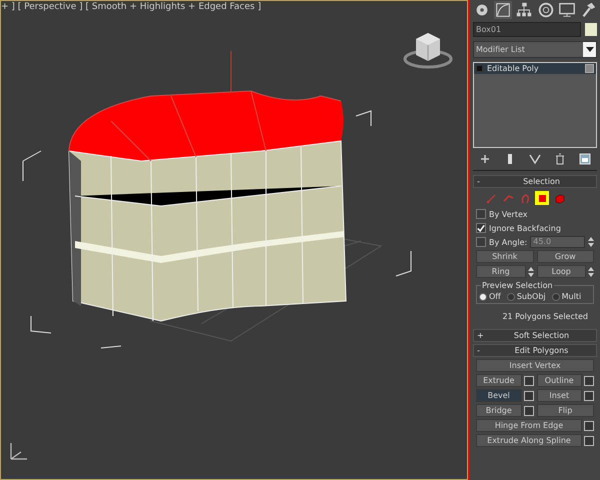 Image resolution: width=600 pixels, height=480 pixels. Describe the element at coordinates (584, 159) in the screenshot. I see `configure-icon` at that location.